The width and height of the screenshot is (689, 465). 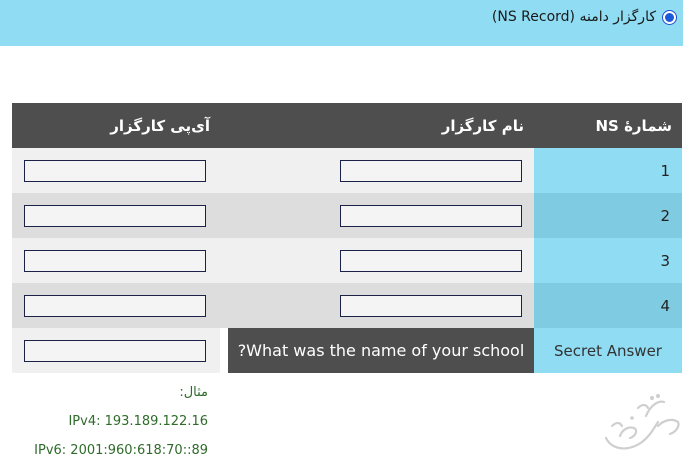 What do you see at coordinates (381, 350) in the screenshot?
I see `secret-question: ?What was the name of your school` at bounding box center [381, 350].